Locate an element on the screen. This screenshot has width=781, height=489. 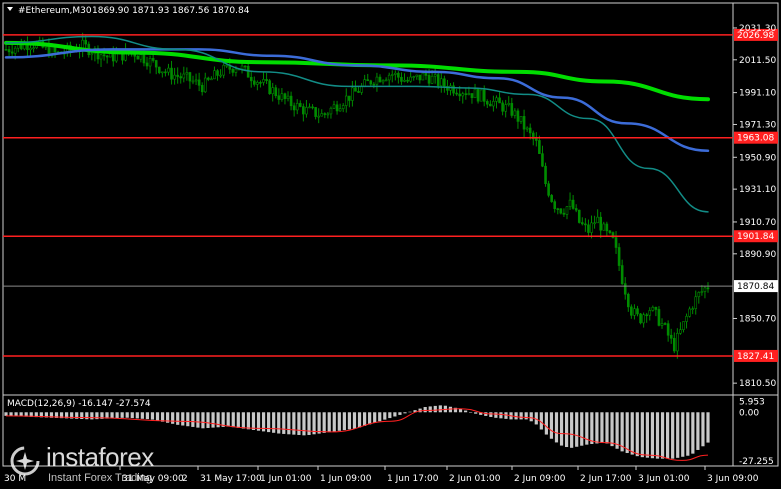
y-tick-label: 2011.50 is located at coordinates (757, 61).